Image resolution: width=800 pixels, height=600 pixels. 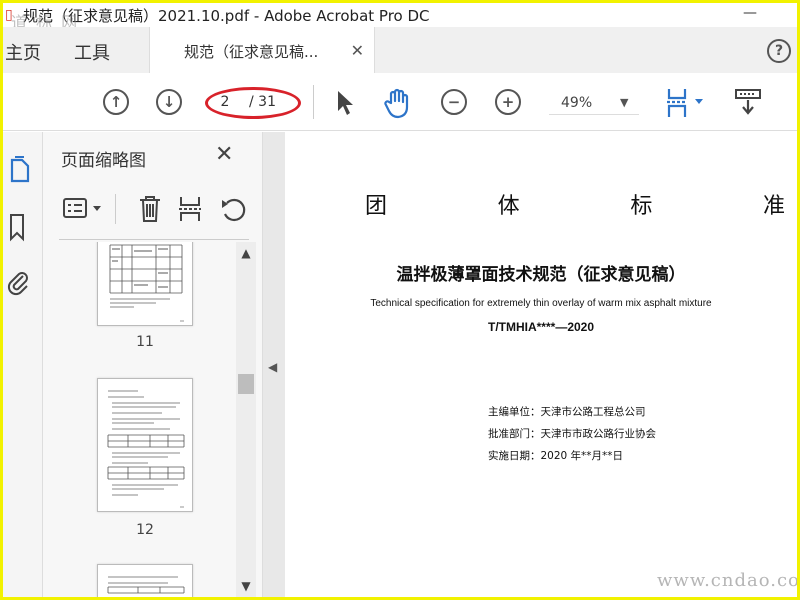 What do you see at coordinates (246, 419) in the screenshot?
I see `thumbnail-scrollbar: ▲ ▼` at bounding box center [246, 419].